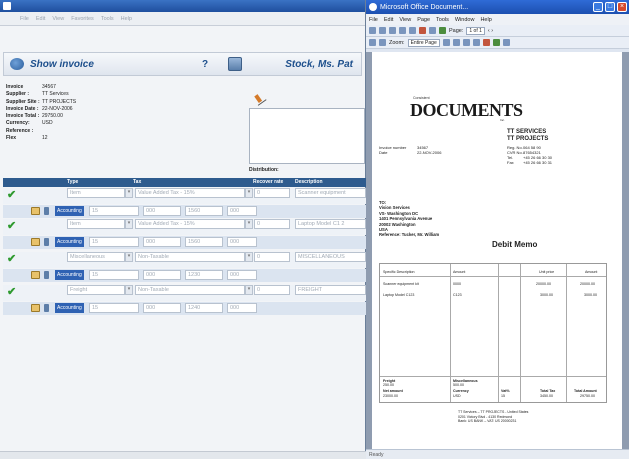  What do you see at coordinates (622, 7) in the screenshot?
I see `close-button: ×` at bounding box center [622, 7].